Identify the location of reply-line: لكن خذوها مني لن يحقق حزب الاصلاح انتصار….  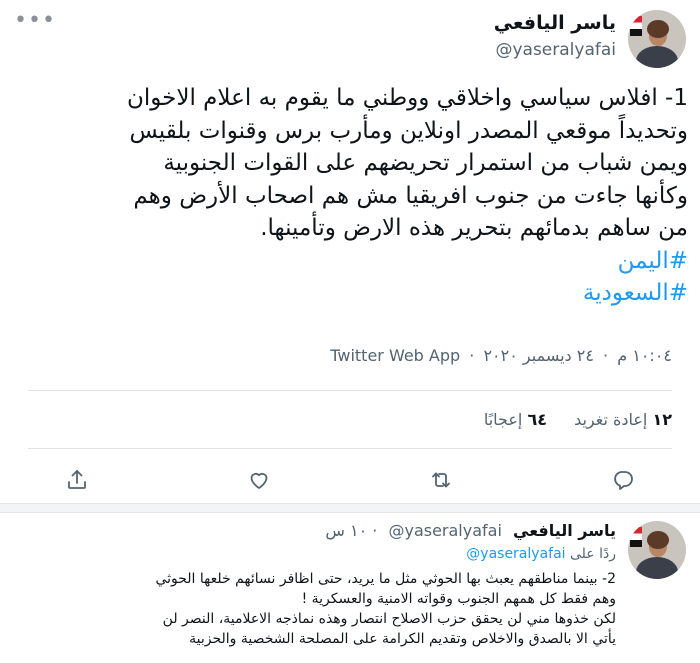
(389, 619).